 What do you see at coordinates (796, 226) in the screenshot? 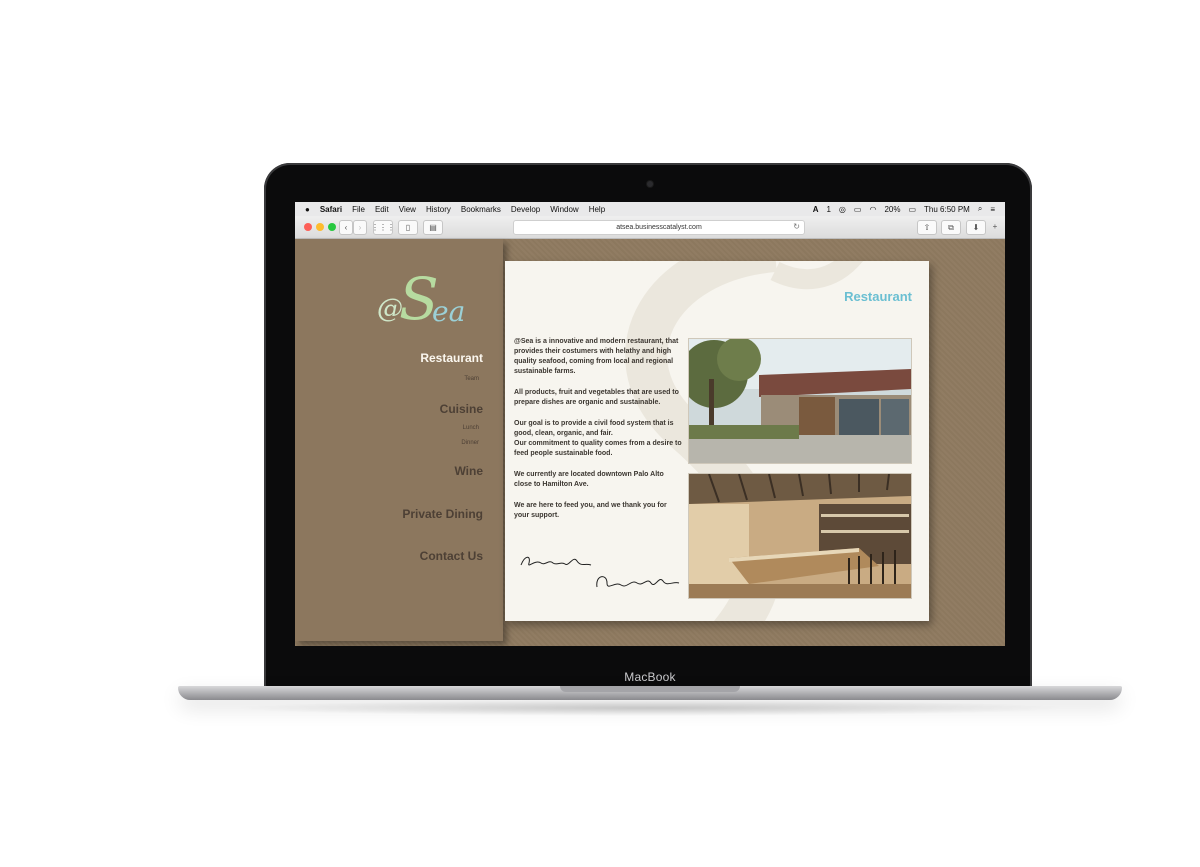
I see `reload-icon: ↻` at bounding box center [796, 226].